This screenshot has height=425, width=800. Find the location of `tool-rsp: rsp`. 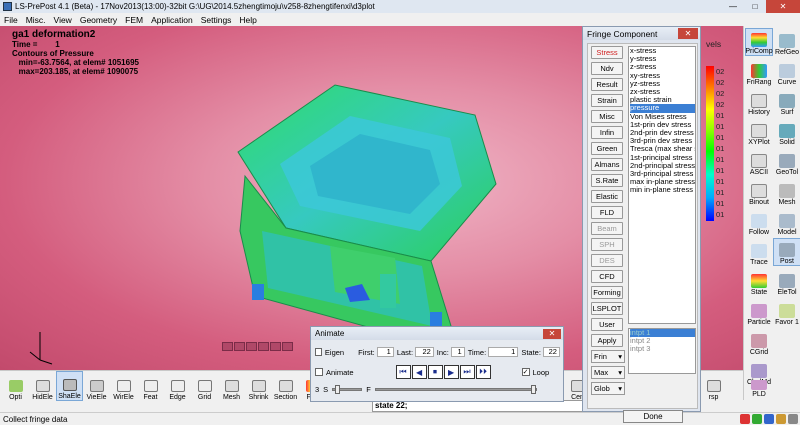

tool-rsp: rsp is located at coordinates (713, 386).